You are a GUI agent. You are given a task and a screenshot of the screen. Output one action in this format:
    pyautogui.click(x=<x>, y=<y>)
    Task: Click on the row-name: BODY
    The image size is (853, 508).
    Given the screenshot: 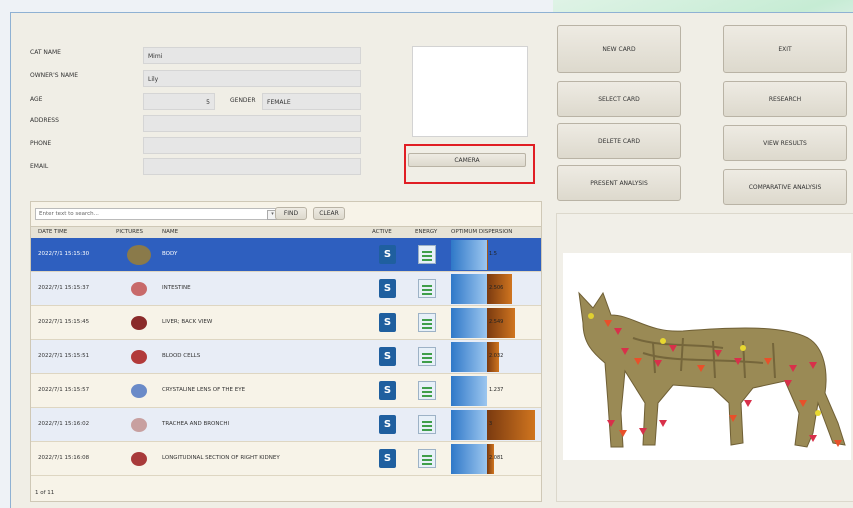 What is the action you would take?
    pyautogui.click(x=170, y=254)
    